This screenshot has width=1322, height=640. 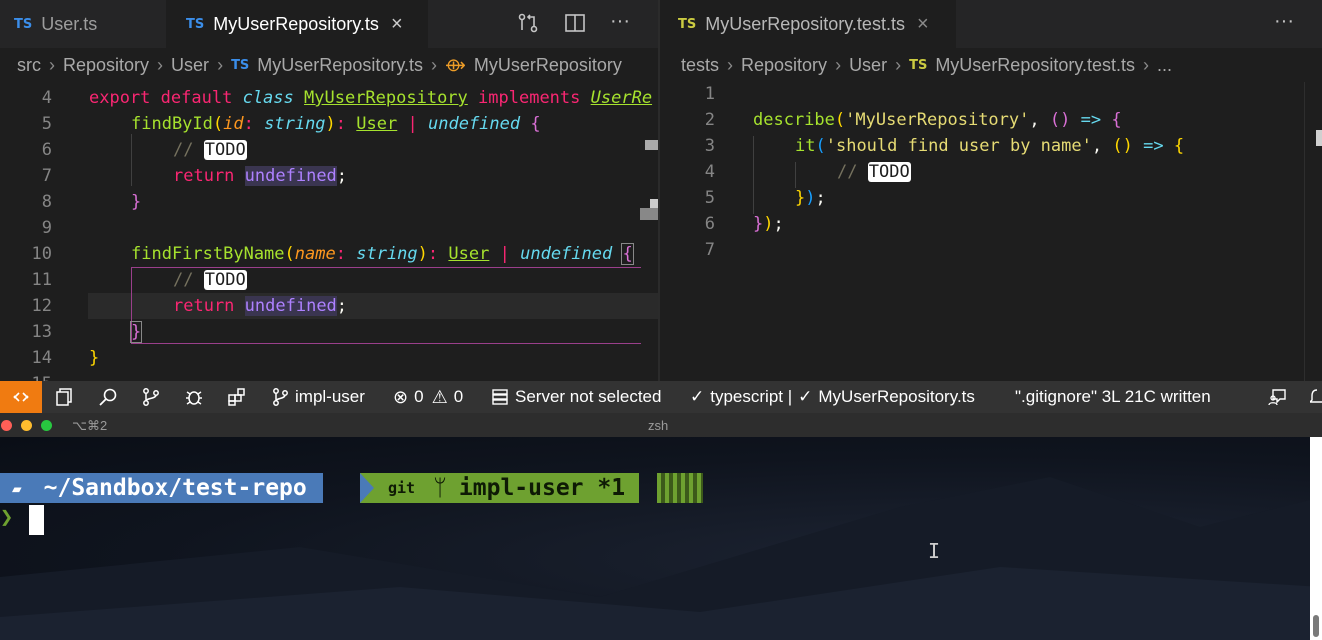 What do you see at coordinates (528, 26) in the screenshot?
I see `open-changes-icon` at bounding box center [528, 26].